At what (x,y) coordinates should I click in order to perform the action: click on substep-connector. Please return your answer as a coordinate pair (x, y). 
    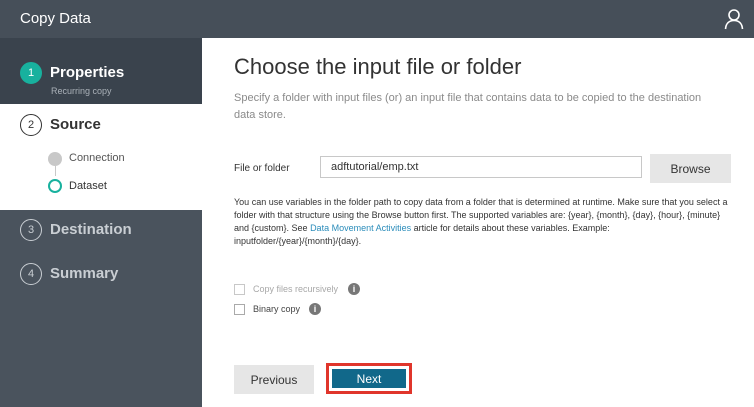
    Looking at the image, I should click on (55, 171).